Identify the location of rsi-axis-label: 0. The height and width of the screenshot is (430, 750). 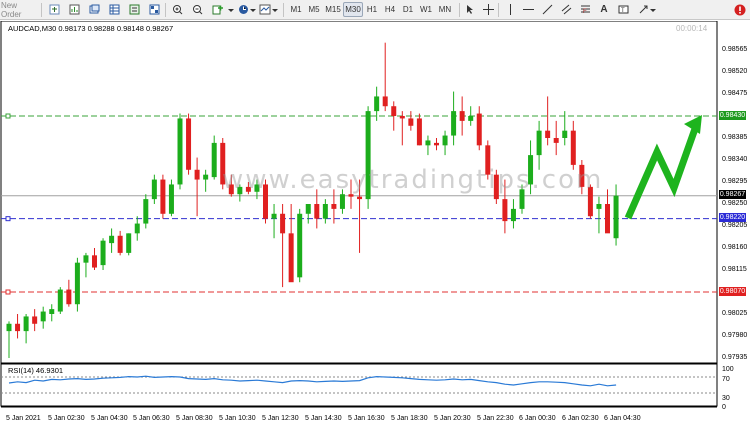
(724, 407).